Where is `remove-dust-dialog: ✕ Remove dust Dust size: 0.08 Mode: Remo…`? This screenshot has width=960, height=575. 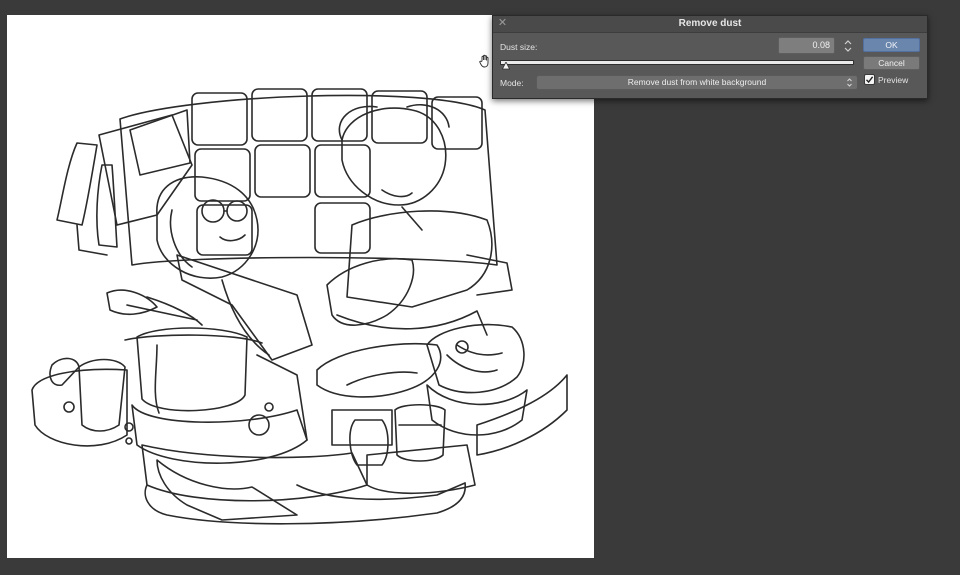
remove-dust-dialog: ✕ Remove dust Dust size: 0.08 Mode: Remo… is located at coordinates (710, 57).